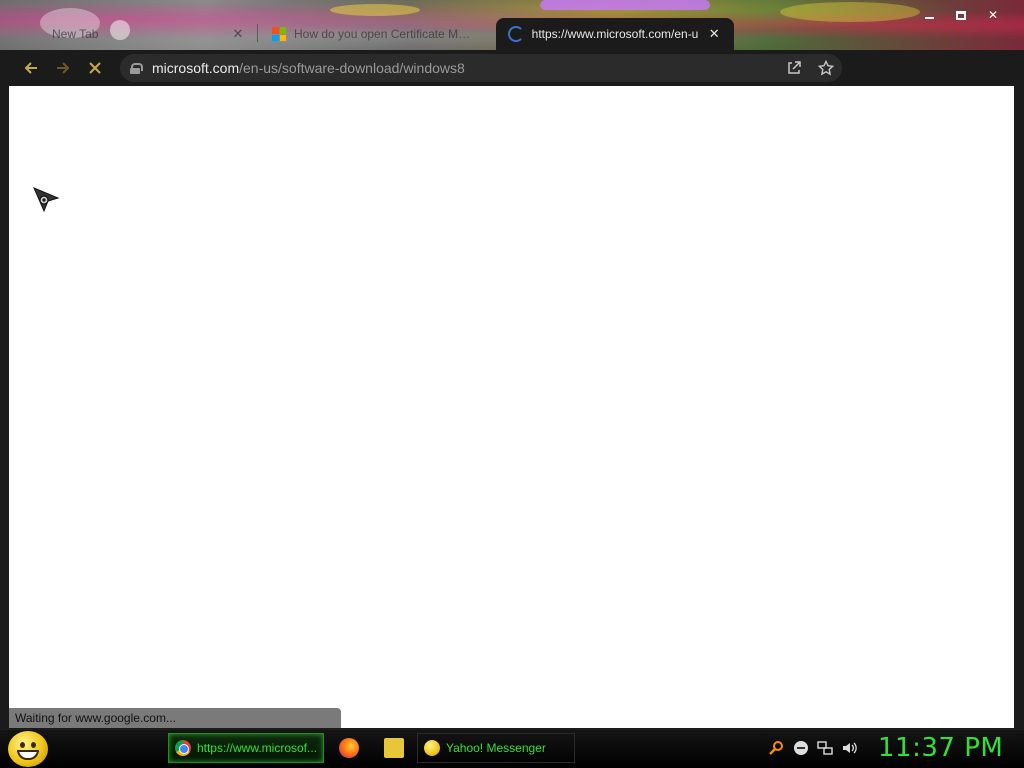 This screenshot has height=768, width=1024. I want to click on tab-title: New Tab, so click(75, 34).